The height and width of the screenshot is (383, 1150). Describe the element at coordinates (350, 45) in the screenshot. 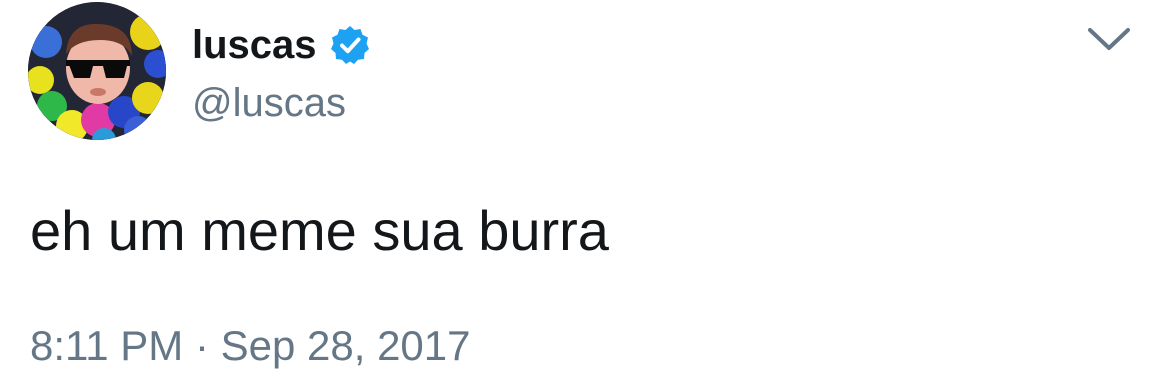

I see `verified-badge-icon` at that location.